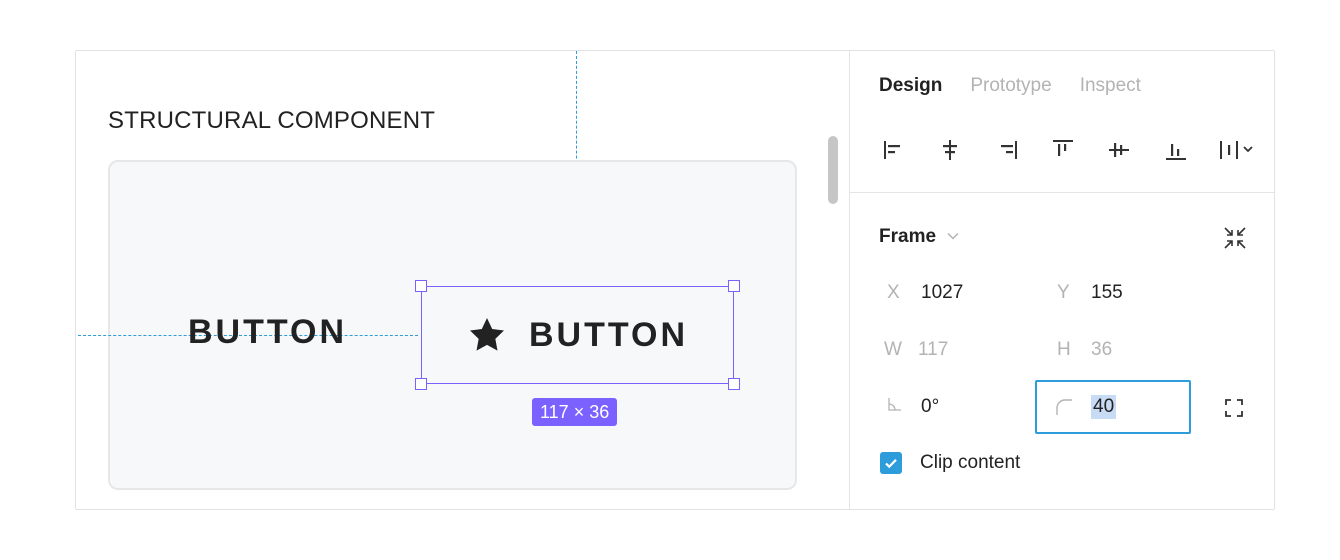 The height and width of the screenshot is (560, 1340). I want to click on clip-content-label: Clip content, so click(970, 462).